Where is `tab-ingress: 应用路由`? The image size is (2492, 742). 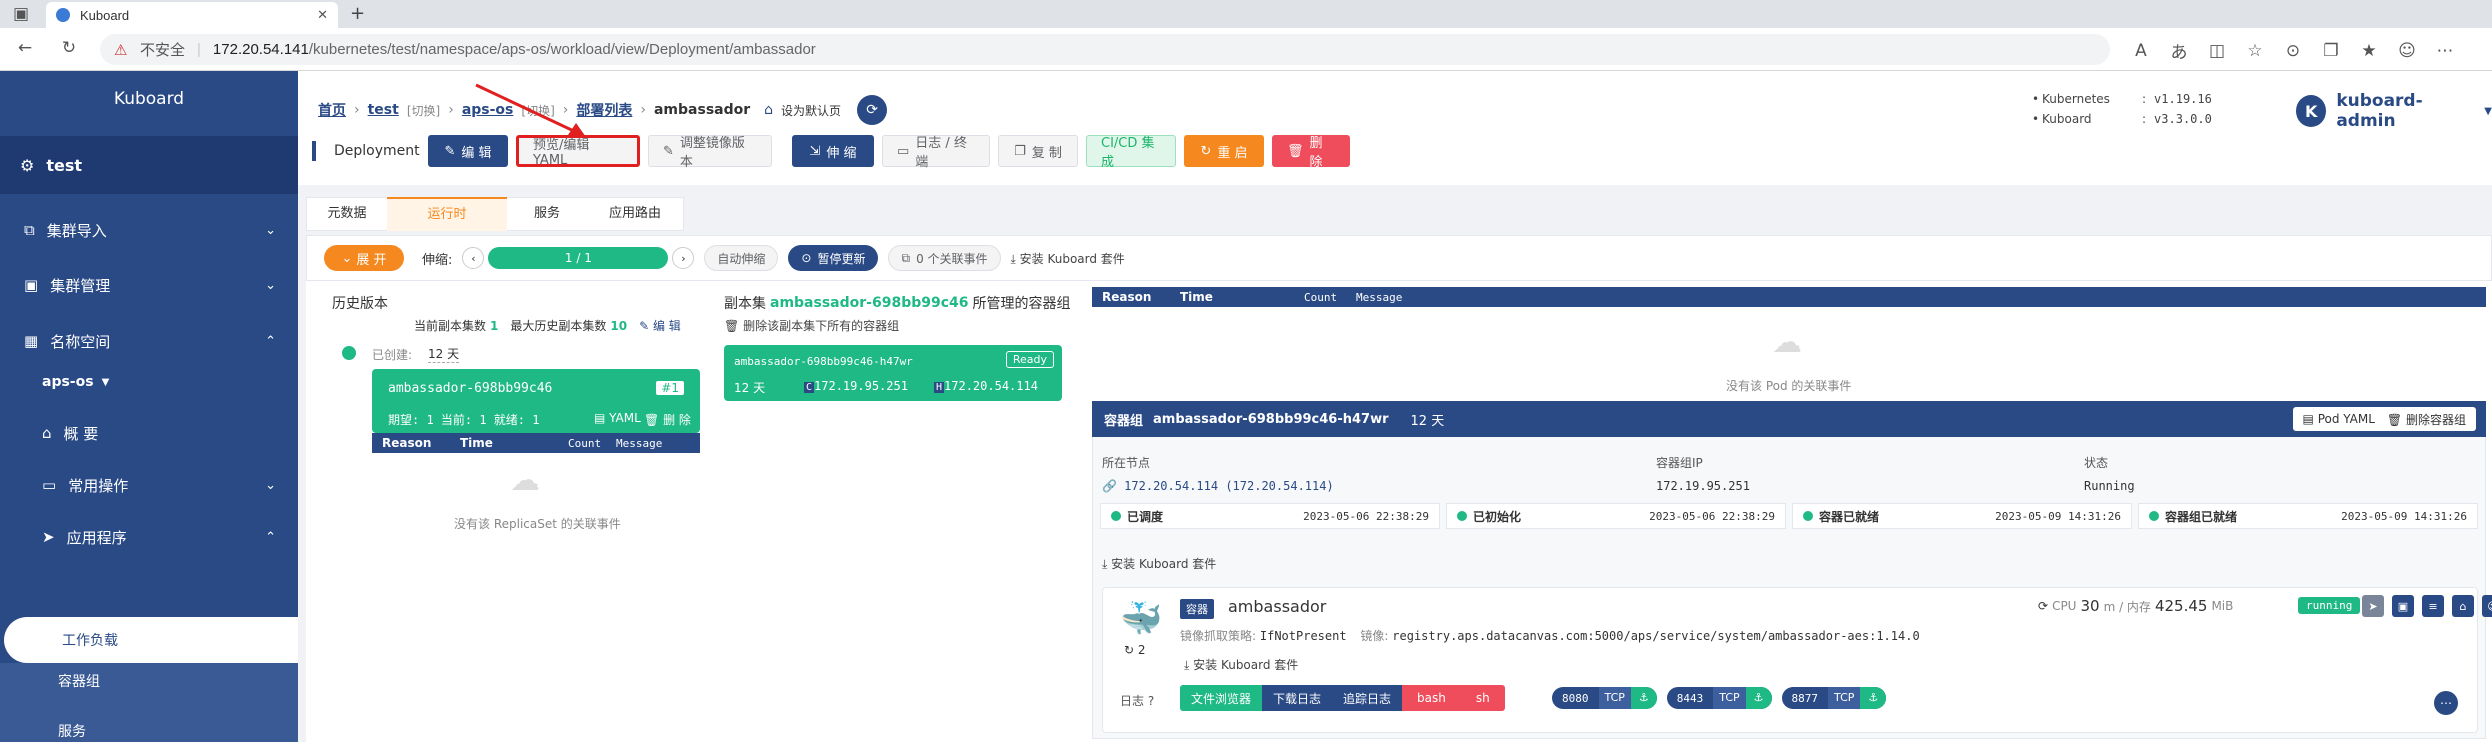
tab-ingress: 应用路由 is located at coordinates (635, 214).